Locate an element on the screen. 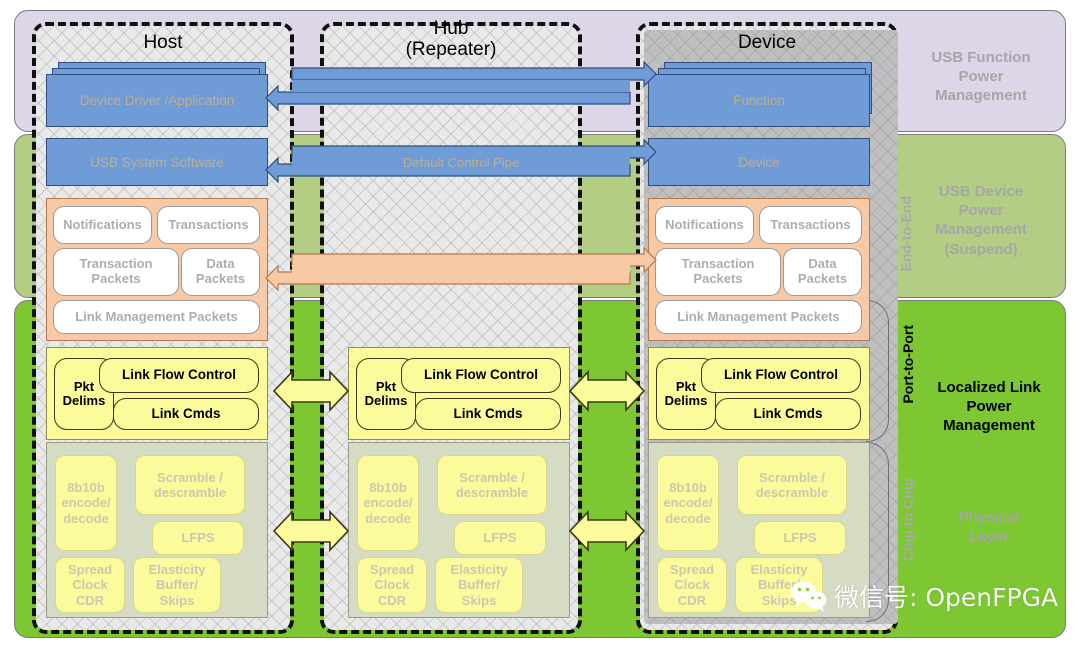 This screenshot has height=650, width=1080. column-hub-title-line1: Hub is located at coordinates (451, 28).